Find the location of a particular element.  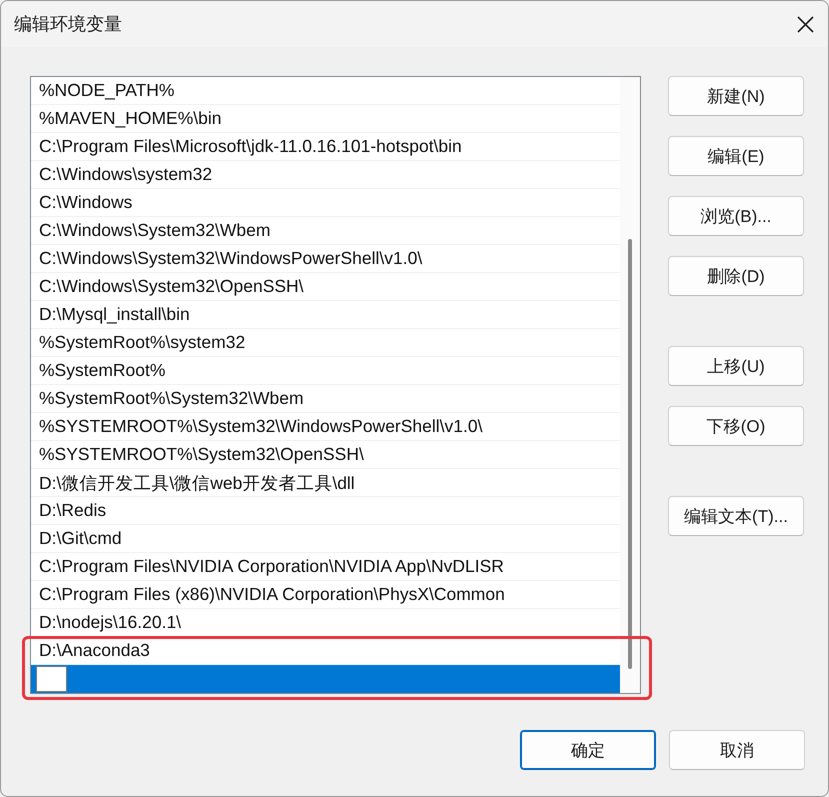

list-item: C:\Windows\System32\WindowsPowerShell\v1.0\ is located at coordinates (325, 259).